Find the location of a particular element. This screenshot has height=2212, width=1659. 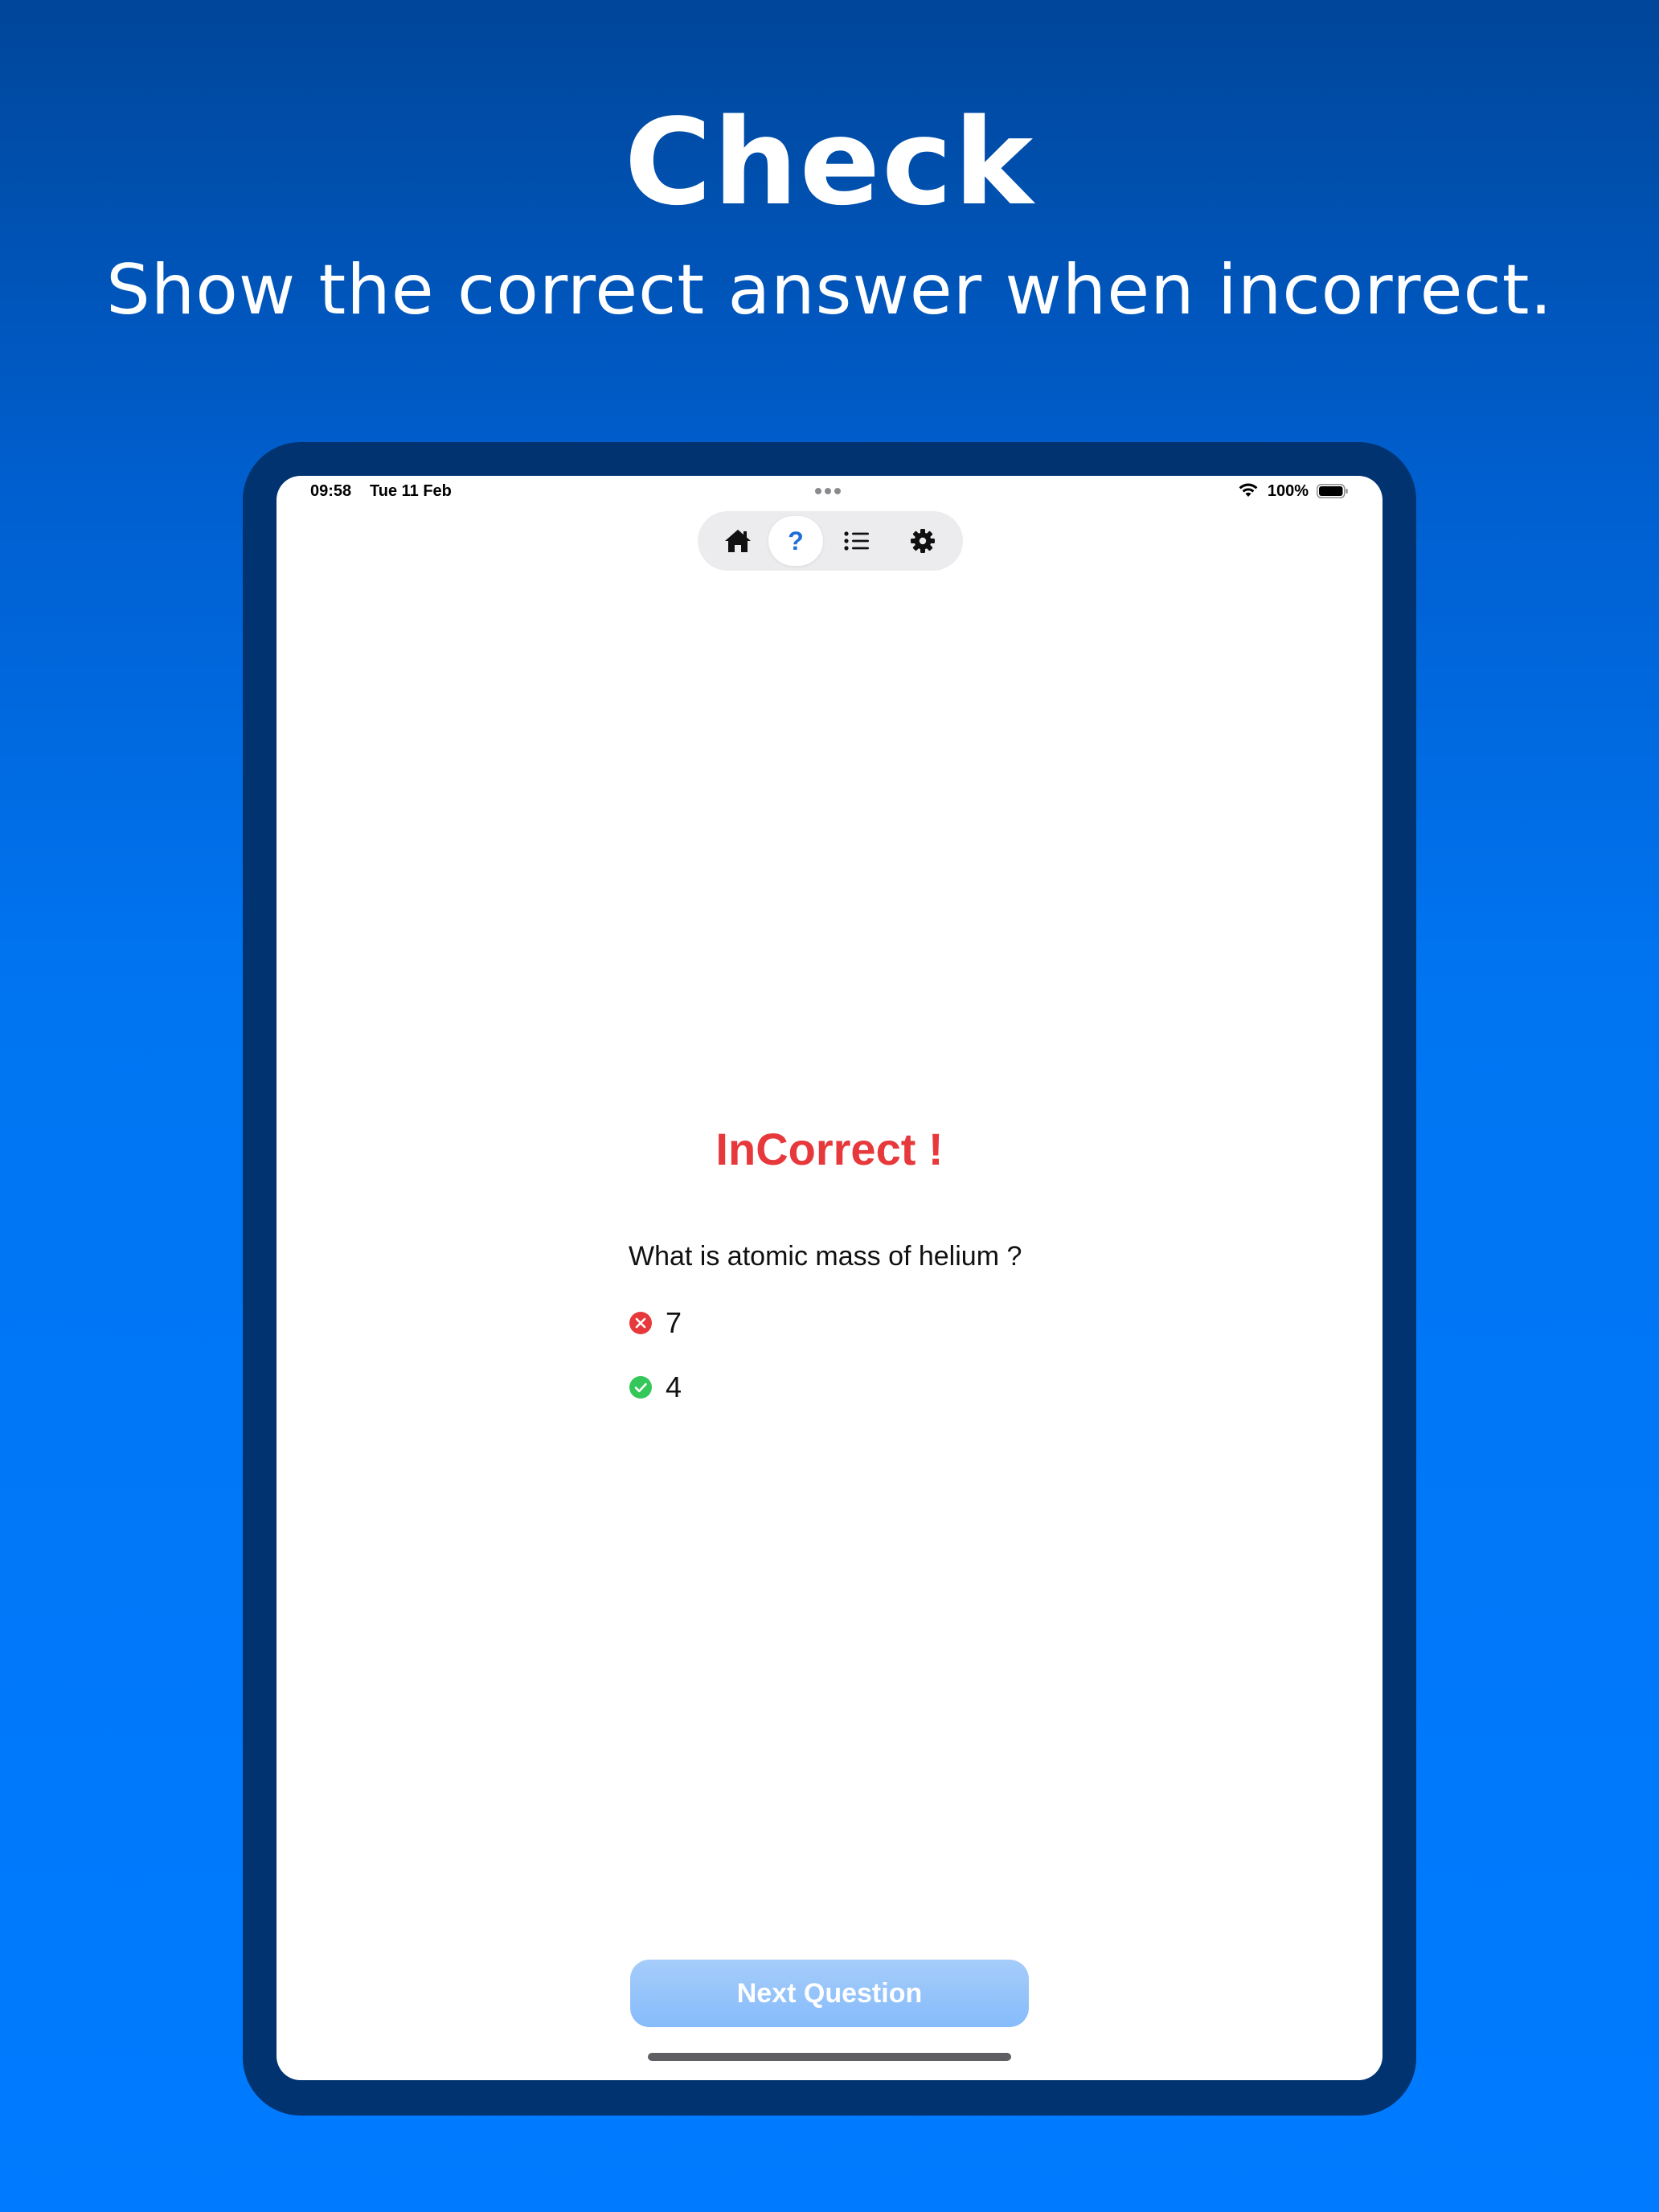

question-text: What is atomic mass of helium ? is located at coordinates (825, 1256).